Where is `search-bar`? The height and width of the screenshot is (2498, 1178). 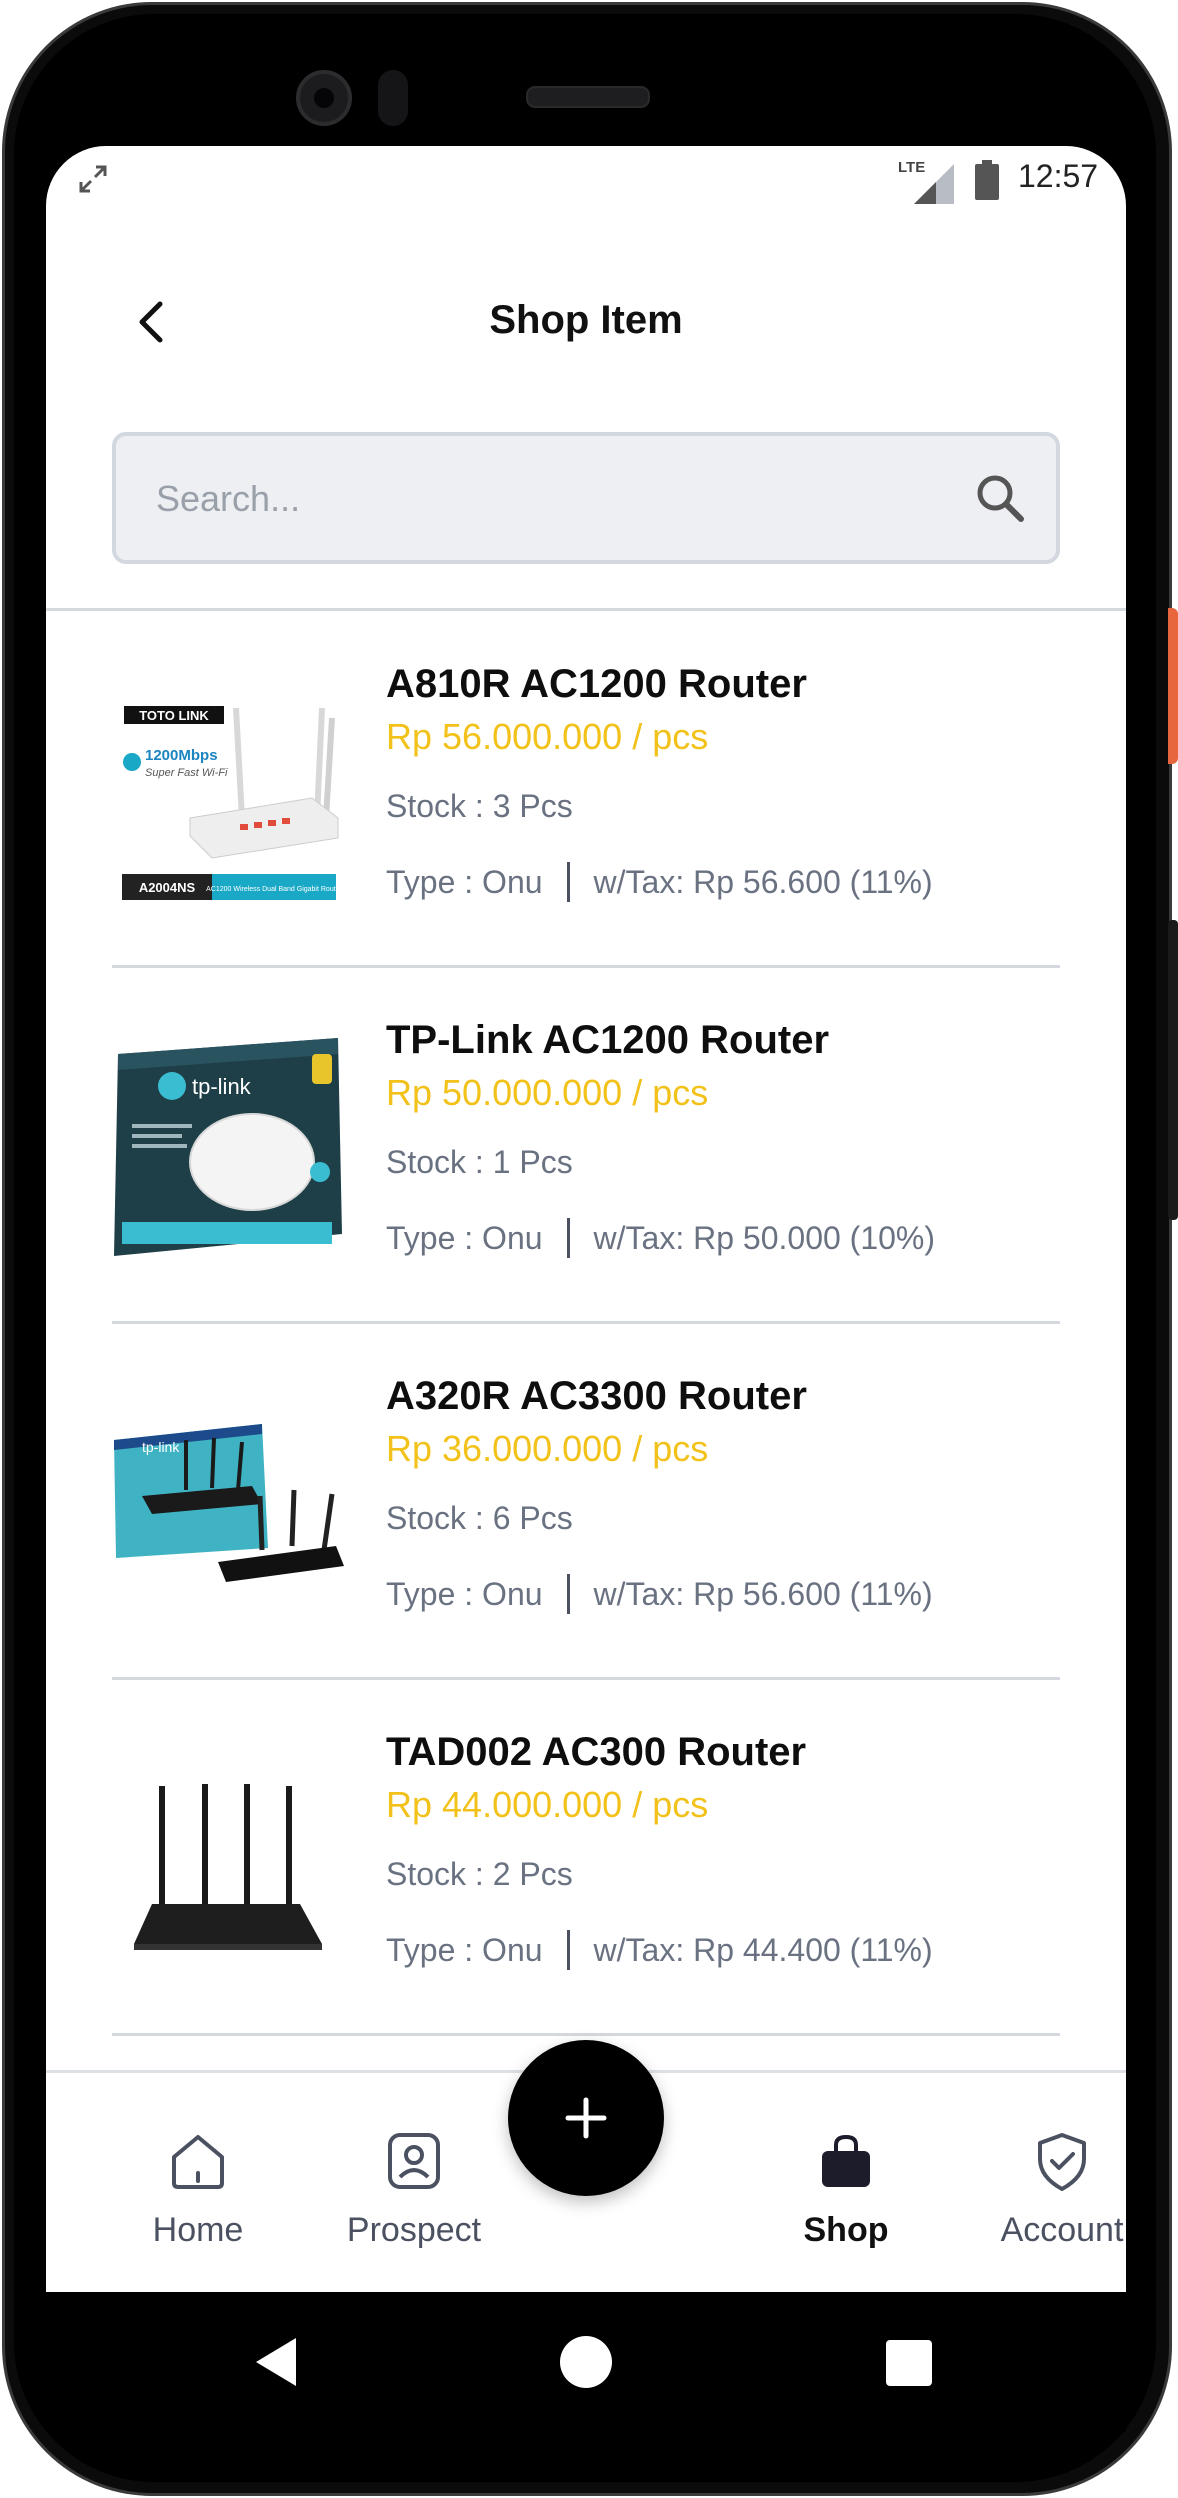
search-bar is located at coordinates (586, 498).